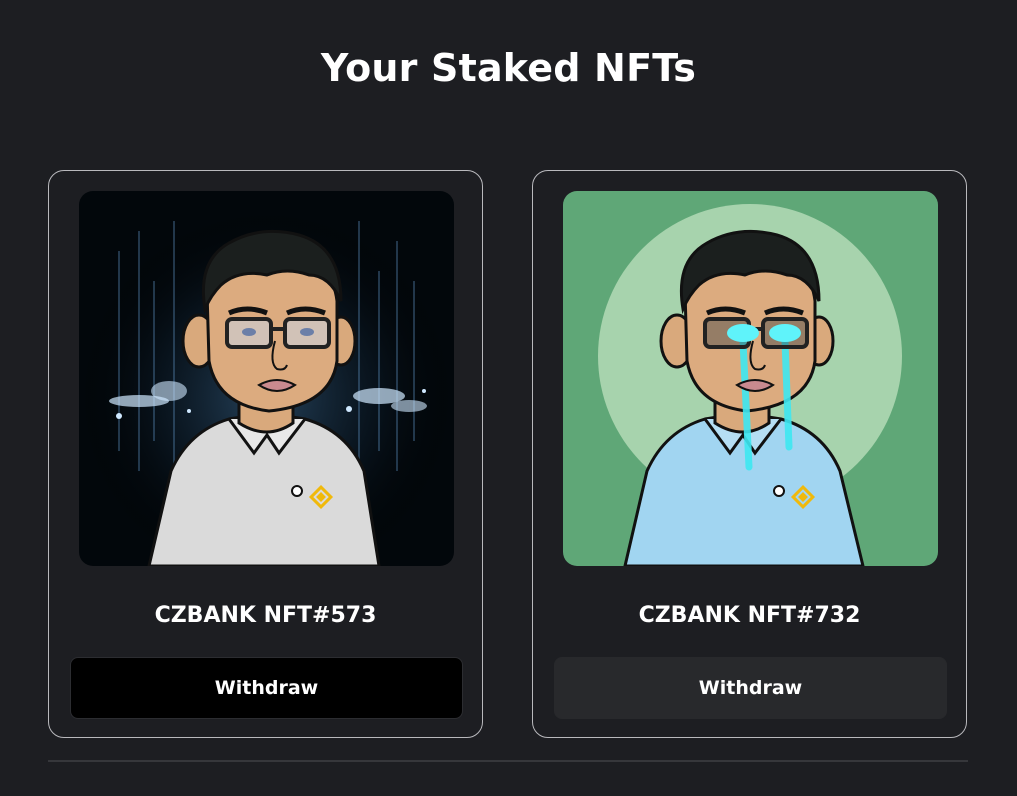  I want to click on nft-name: CZBANK NFT#573, so click(265, 615).